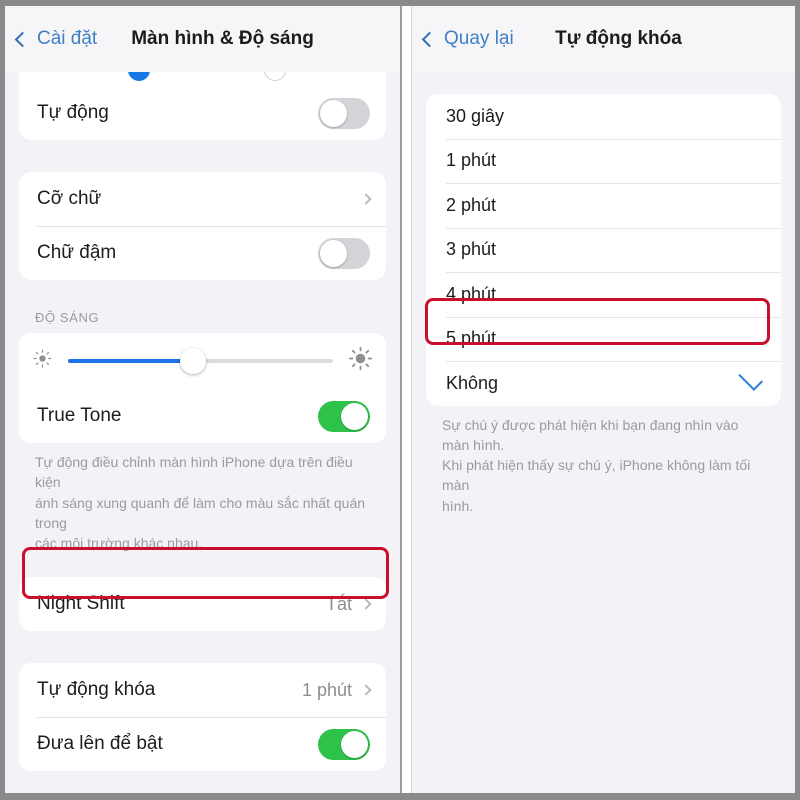  Describe the element at coordinates (202, 690) in the screenshot. I see `row-auto-lock: Tự động khóa 1 phút` at that location.